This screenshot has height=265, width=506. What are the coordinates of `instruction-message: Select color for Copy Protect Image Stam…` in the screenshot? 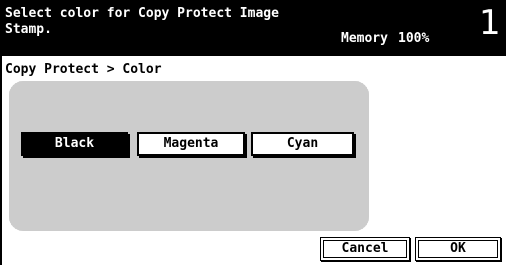 It's located at (142, 22).